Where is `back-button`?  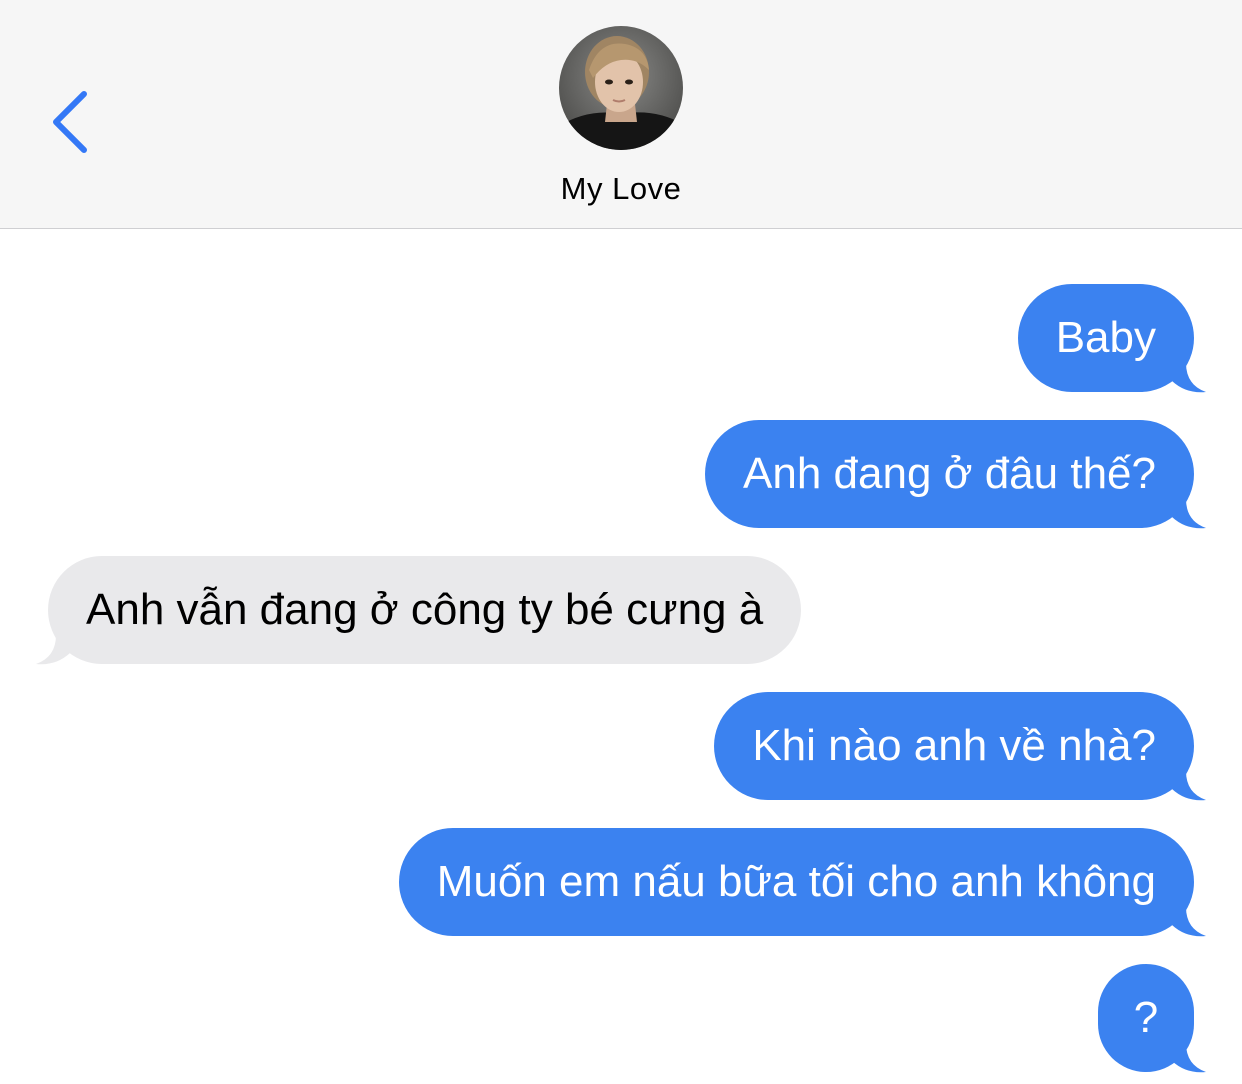
back-button is located at coordinates (70, 122).